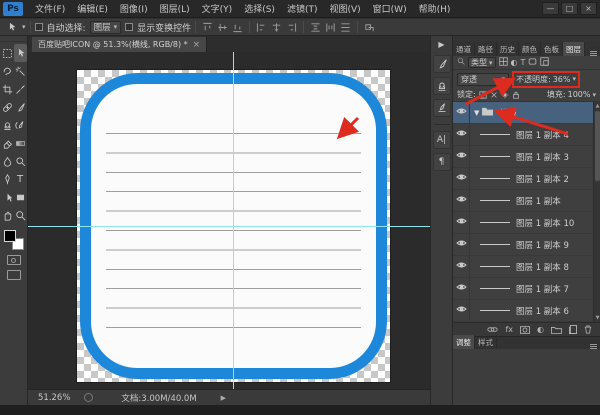 This screenshot has width=600, height=415. What do you see at coordinates (525, 329) in the screenshot?
I see `add-layer-mask-icon` at bounding box center [525, 329].